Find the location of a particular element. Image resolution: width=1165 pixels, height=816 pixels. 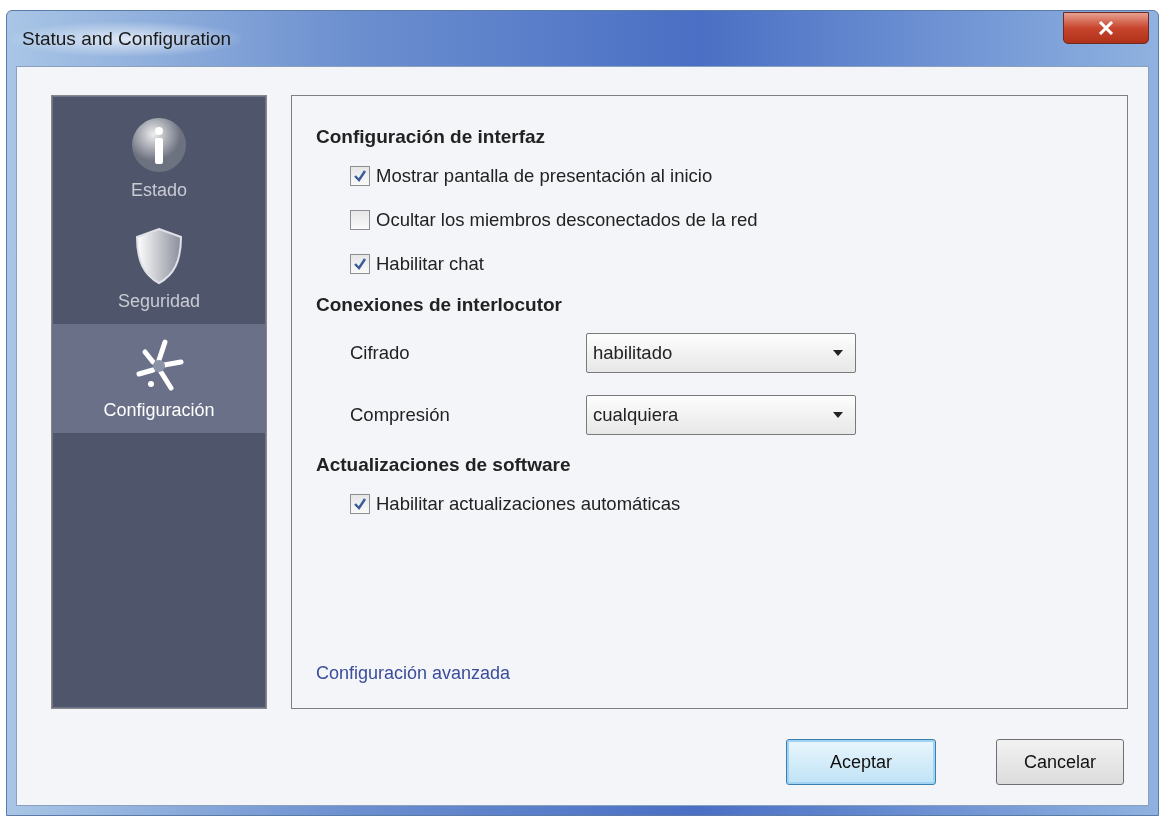

dialog-button: Aceptar is located at coordinates (861, 762).